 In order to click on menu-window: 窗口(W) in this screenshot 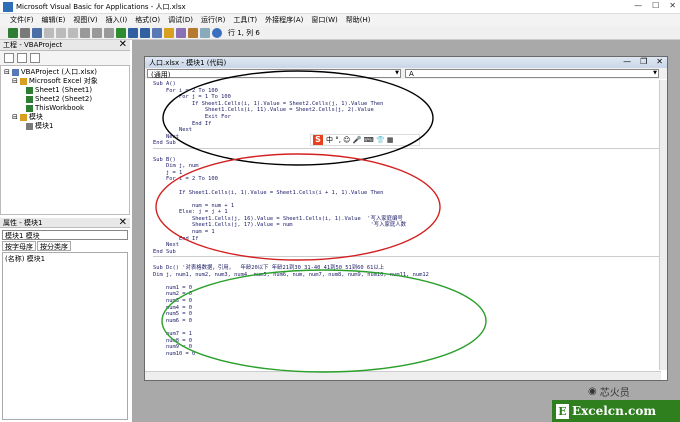, I will do `click(324, 20)`.